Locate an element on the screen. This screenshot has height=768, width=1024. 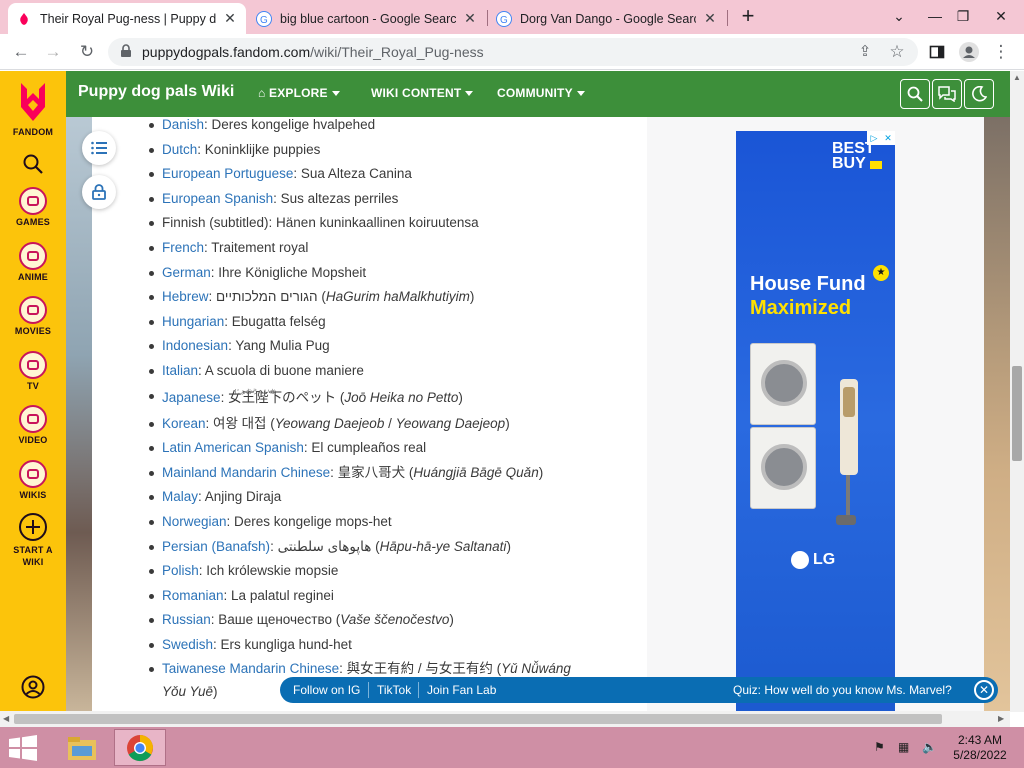
fandom-logo: FANDOM is located at coordinates (33, 108).